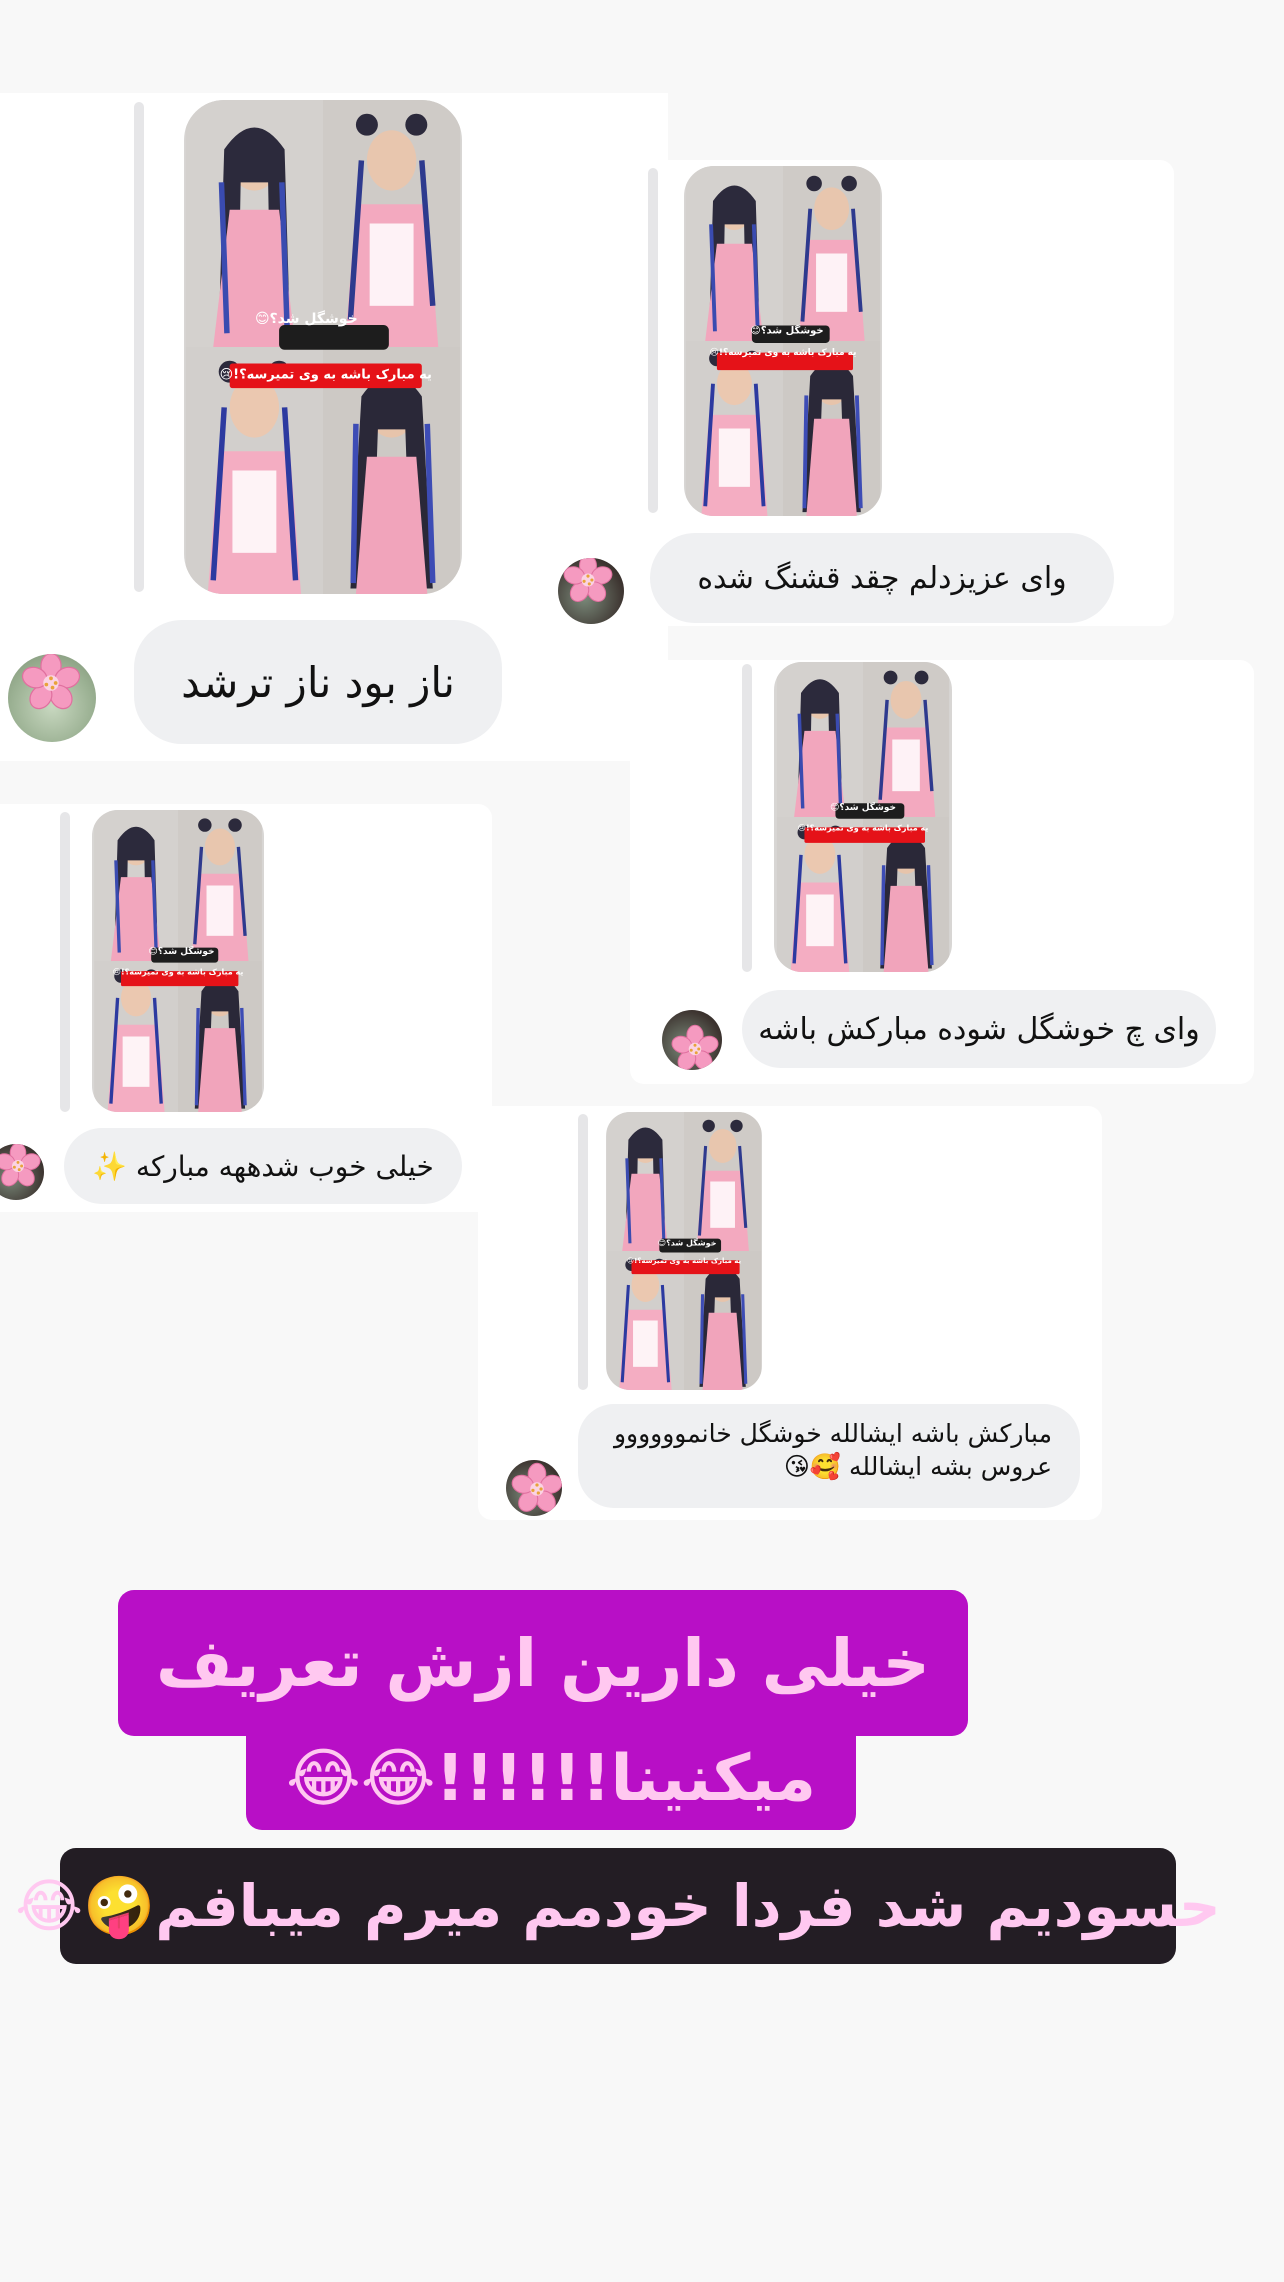 The width and height of the screenshot is (1284, 2282). I want to click on story-text-sticker-2: حسودیم شد فردا خودمم میرم میبافم🤪😂, so click(618, 1906).